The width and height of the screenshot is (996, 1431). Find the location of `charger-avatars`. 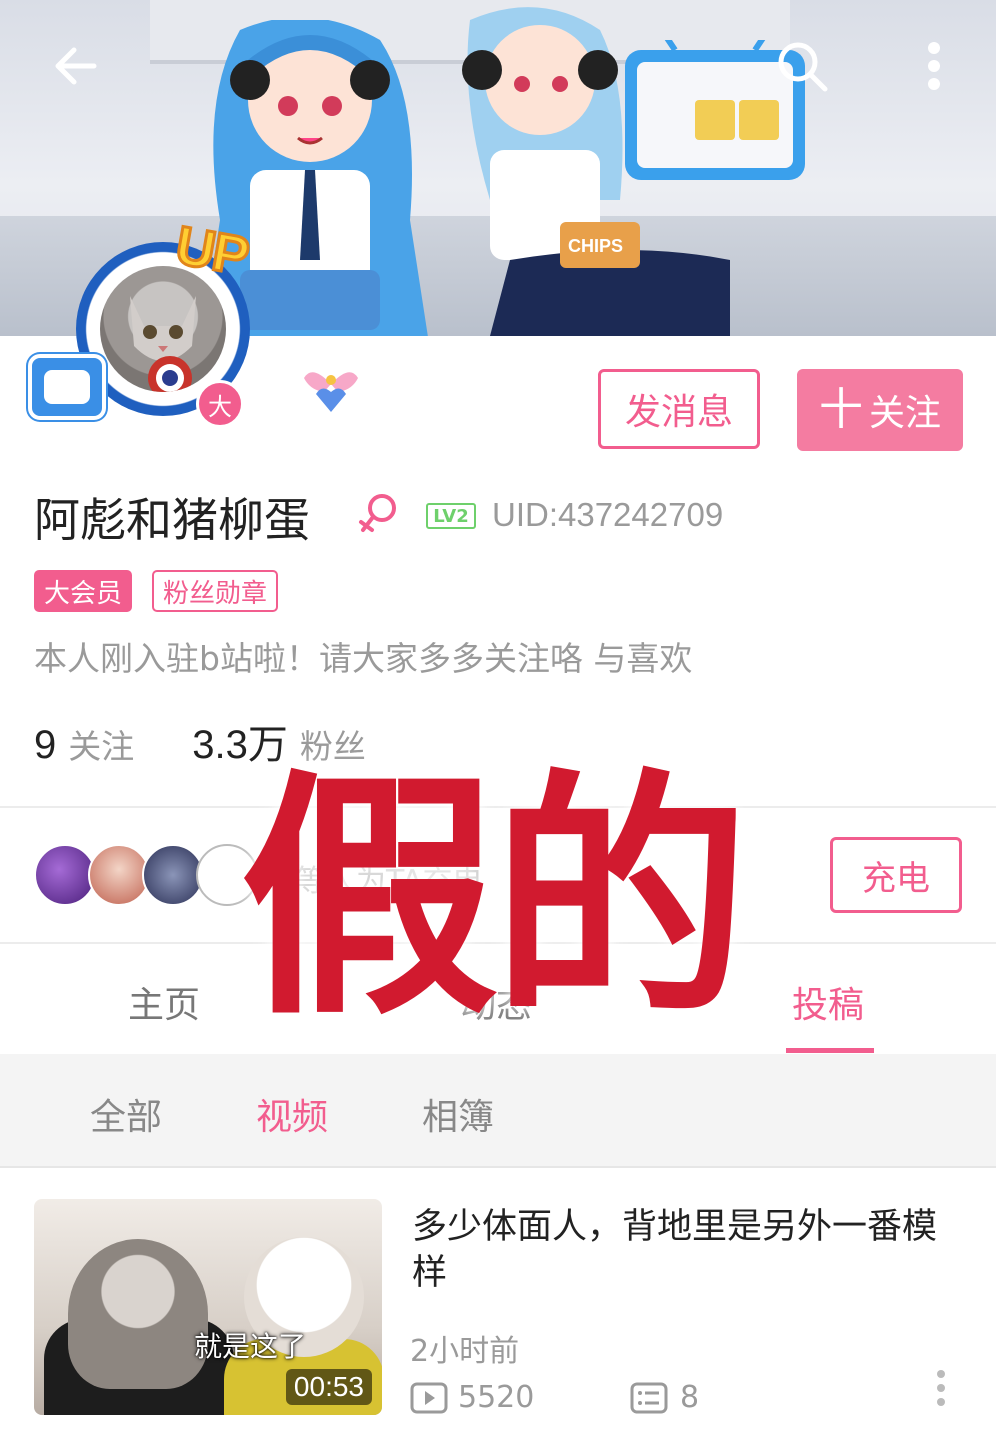

charger-avatars is located at coordinates (146, 876).